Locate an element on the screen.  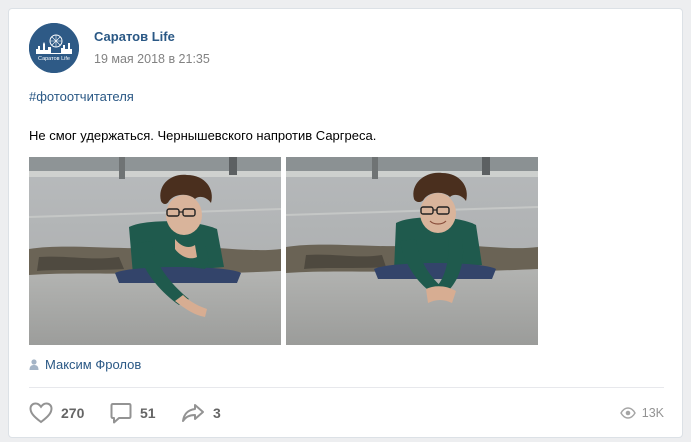
community-avatar: Саратов Life is located at coordinates (54, 48).